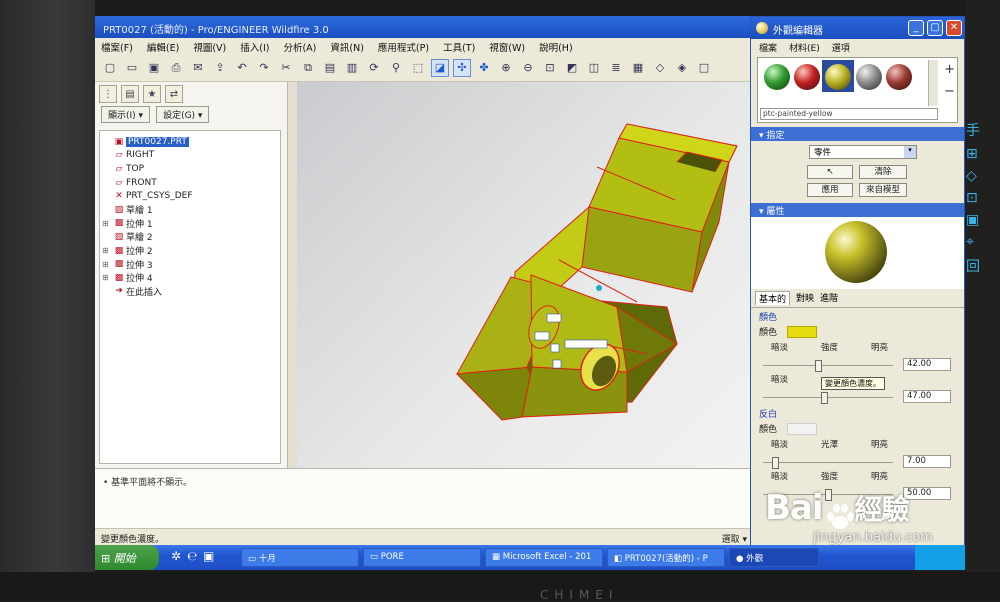  I want to click on save-icon: ▣, so click(154, 68).